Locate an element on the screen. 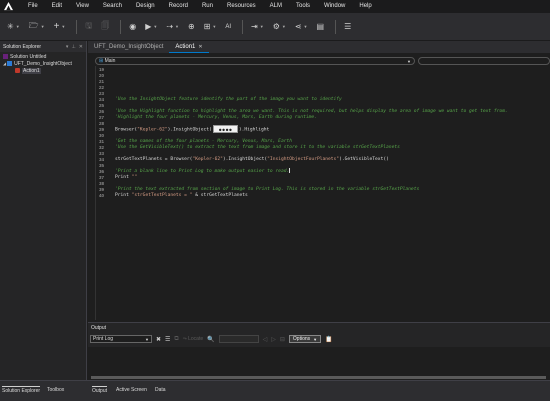 The width and height of the screenshot is (550, 401). gear-icon: ⚙ is located at coordinates (276, 26).